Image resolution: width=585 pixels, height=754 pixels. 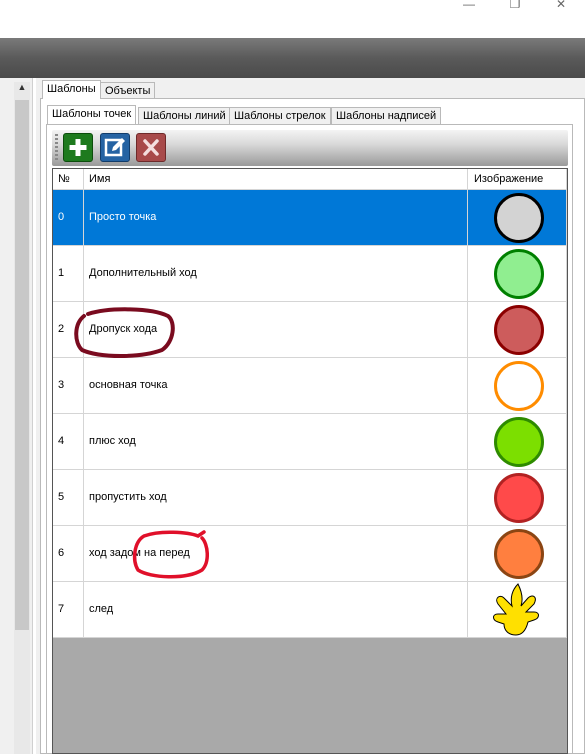 I want to click on toolbar-grip, so click(x=56, y=148).